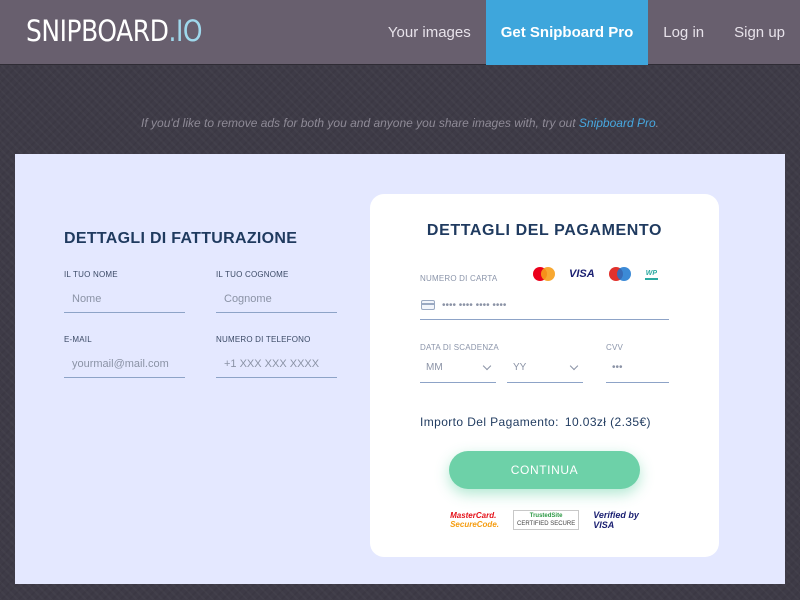 This screenshot has height=600, width=800. Describe the element at coordinates (544, 470) in the screenshot. I see `continue-button: CONTINUA` at that location.